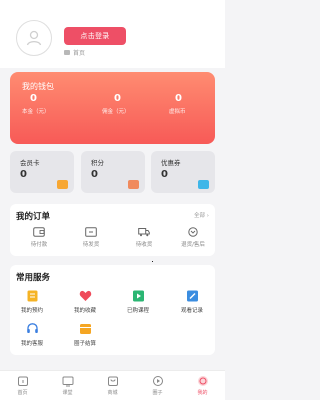  I want to click on homepage-icon, so click(67, 52).